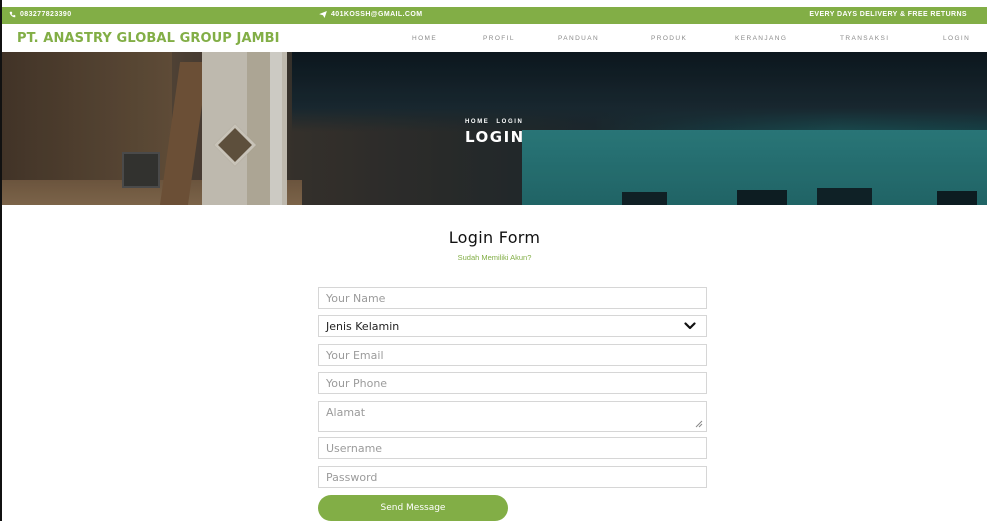 The image size is (987, 521). I want to click on address-textarea: Alamat, so click(512, 416).